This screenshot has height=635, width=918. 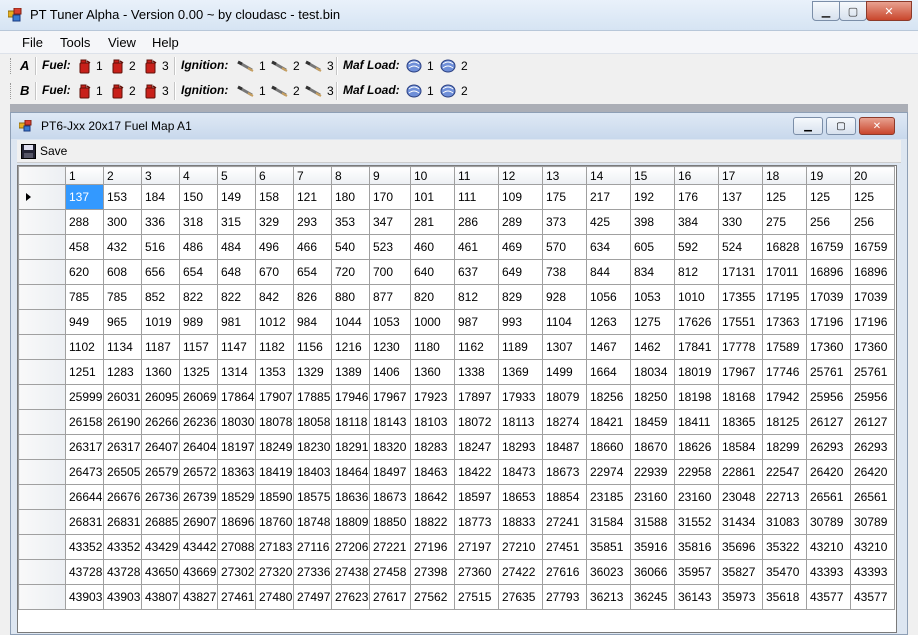 I want to click on map-cell: 1307, so click(x=564, y=347).